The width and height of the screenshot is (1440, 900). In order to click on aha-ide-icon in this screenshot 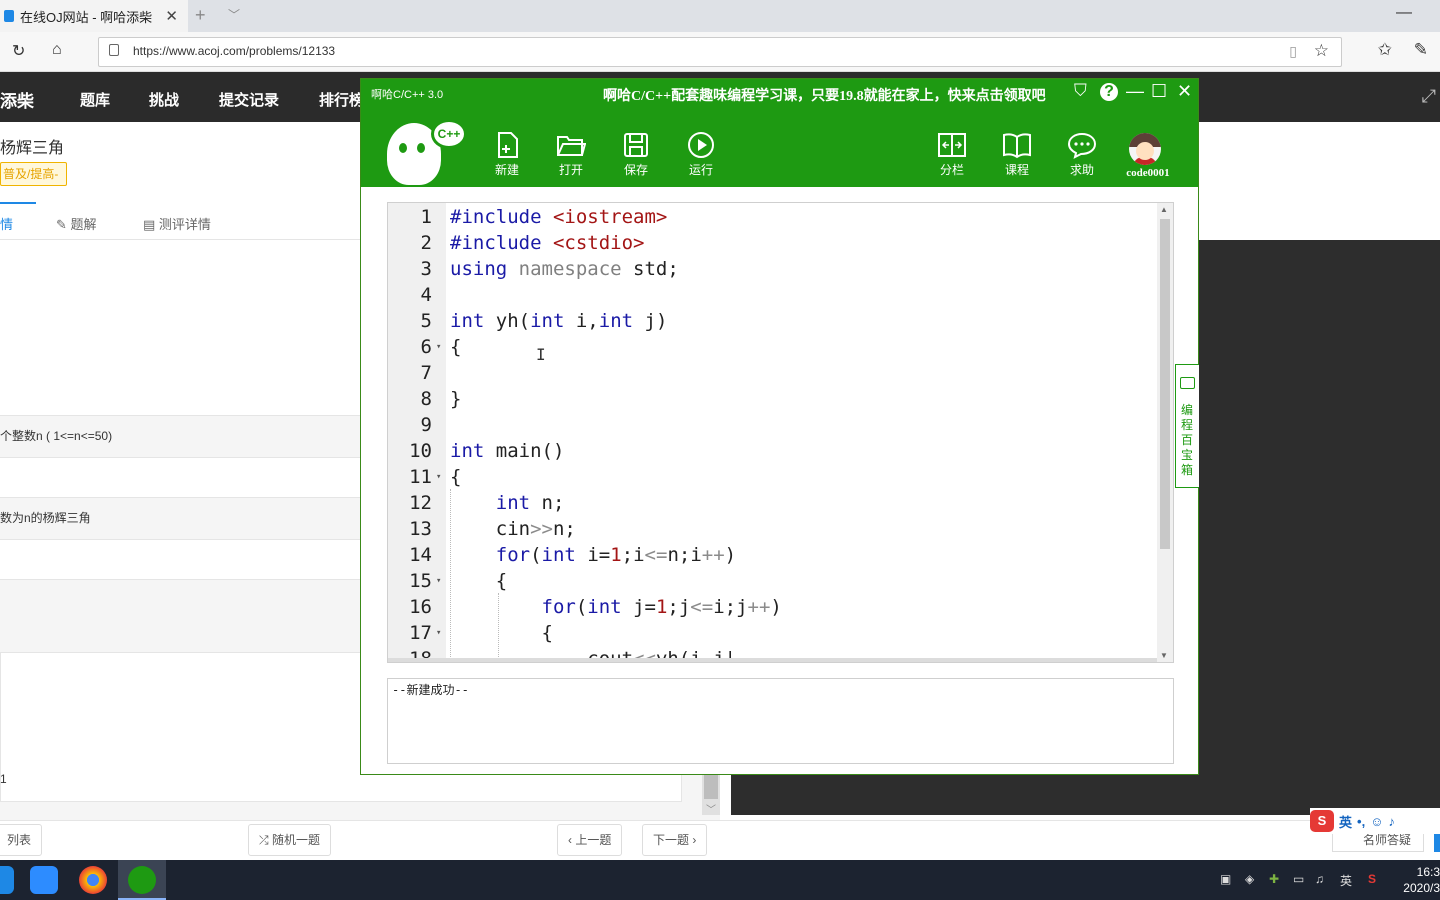, I will do `click(142, 880)`.